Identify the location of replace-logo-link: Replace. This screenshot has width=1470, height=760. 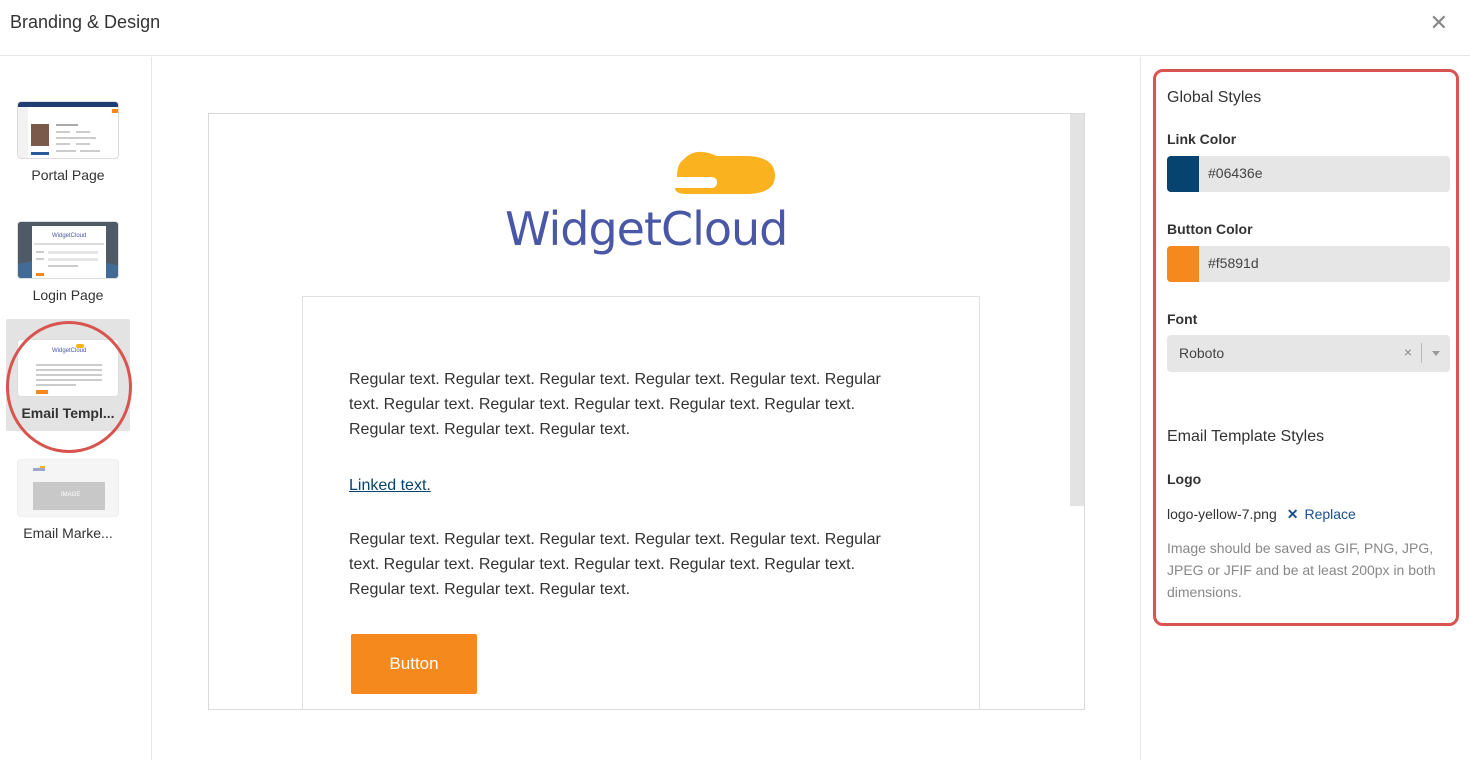
(1329, 514).